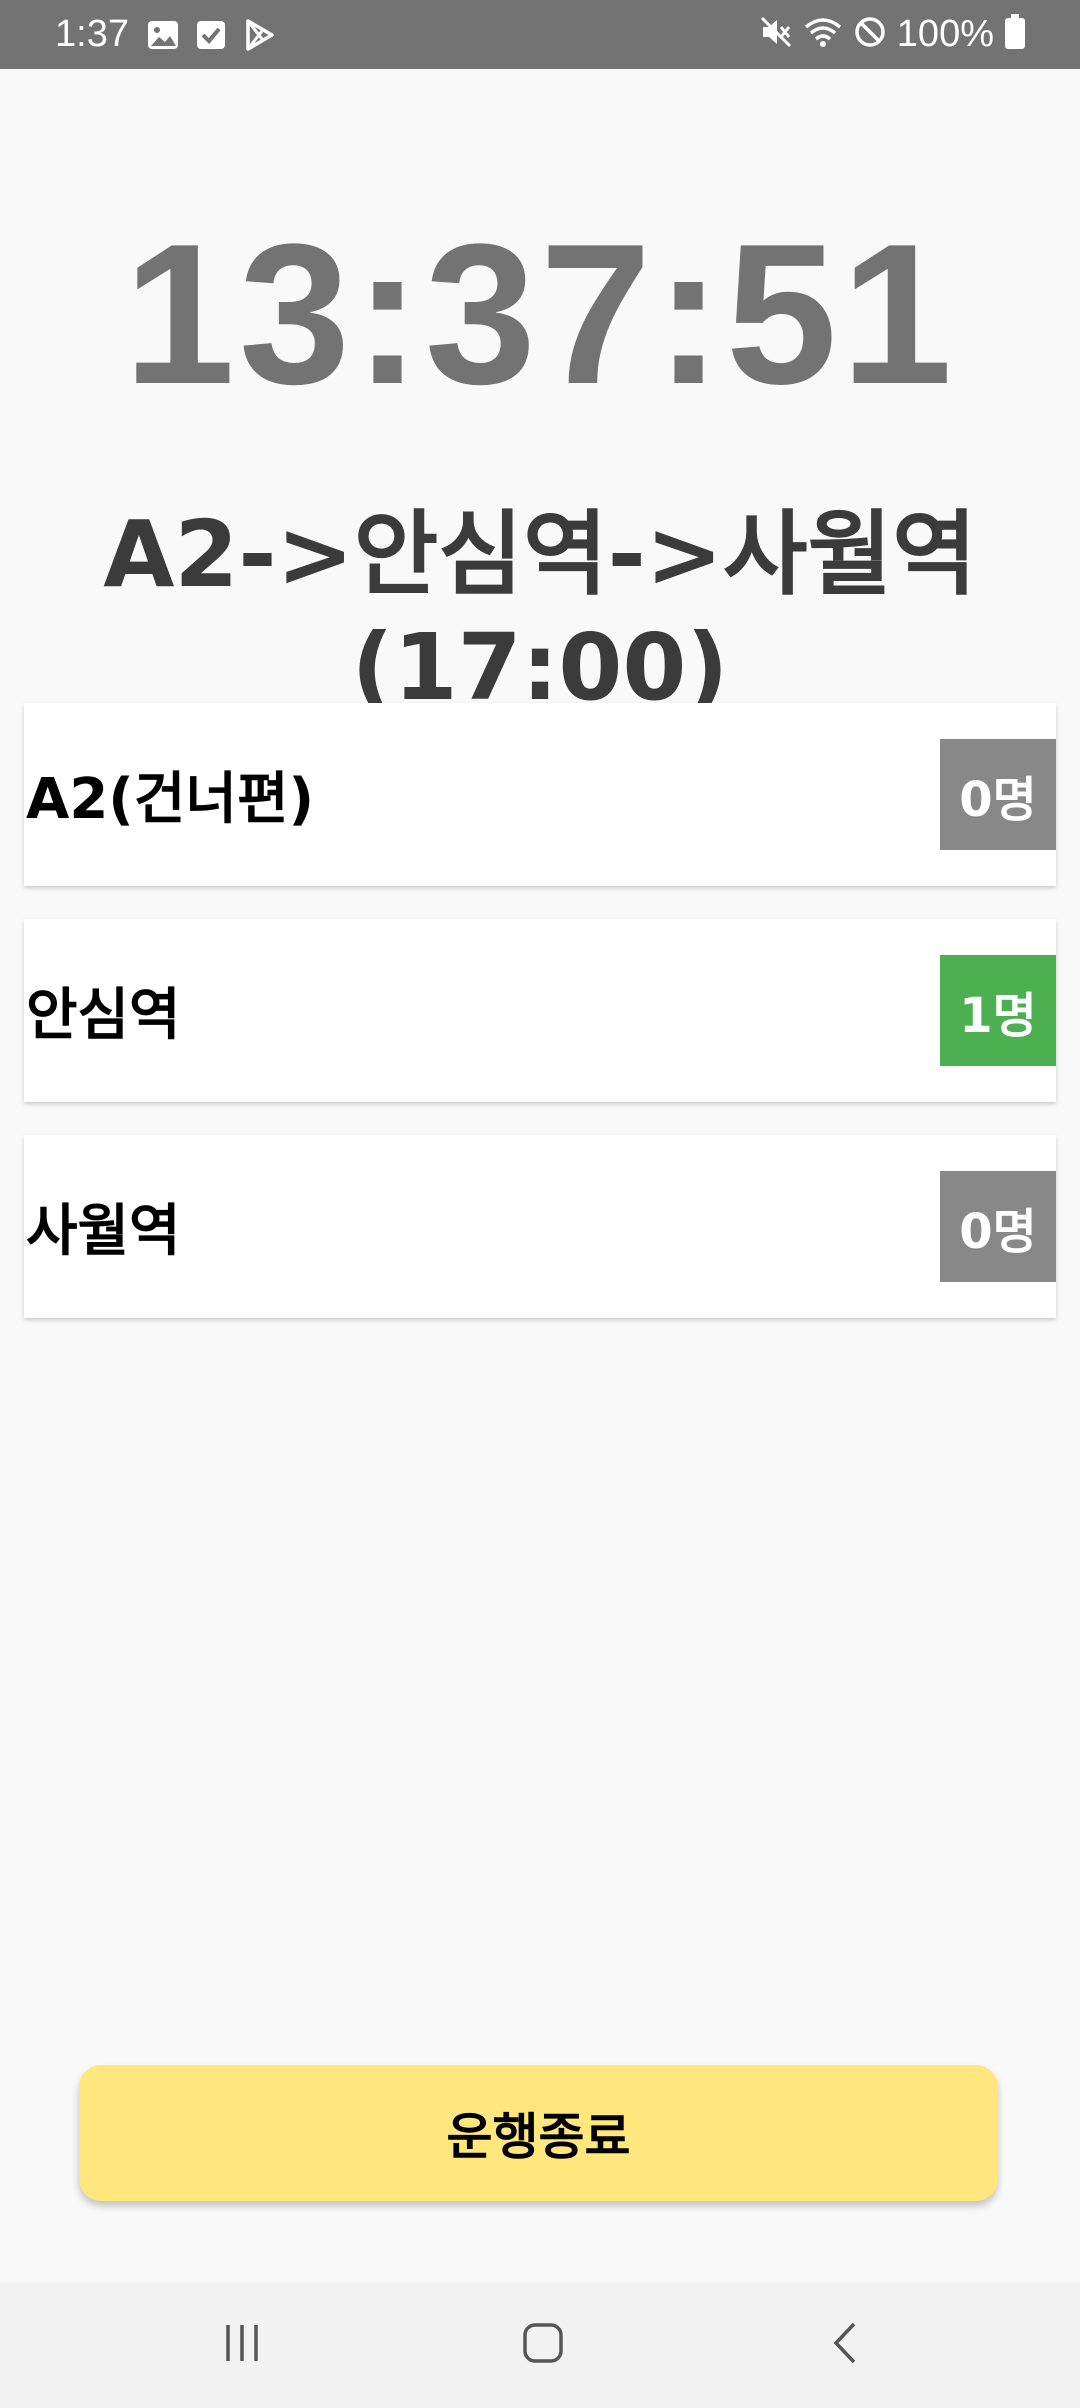 Image resolution: width=1080 pixels, height=2408 pixels. I want to click on route-departure-time: (17:00), so click(540, 658).